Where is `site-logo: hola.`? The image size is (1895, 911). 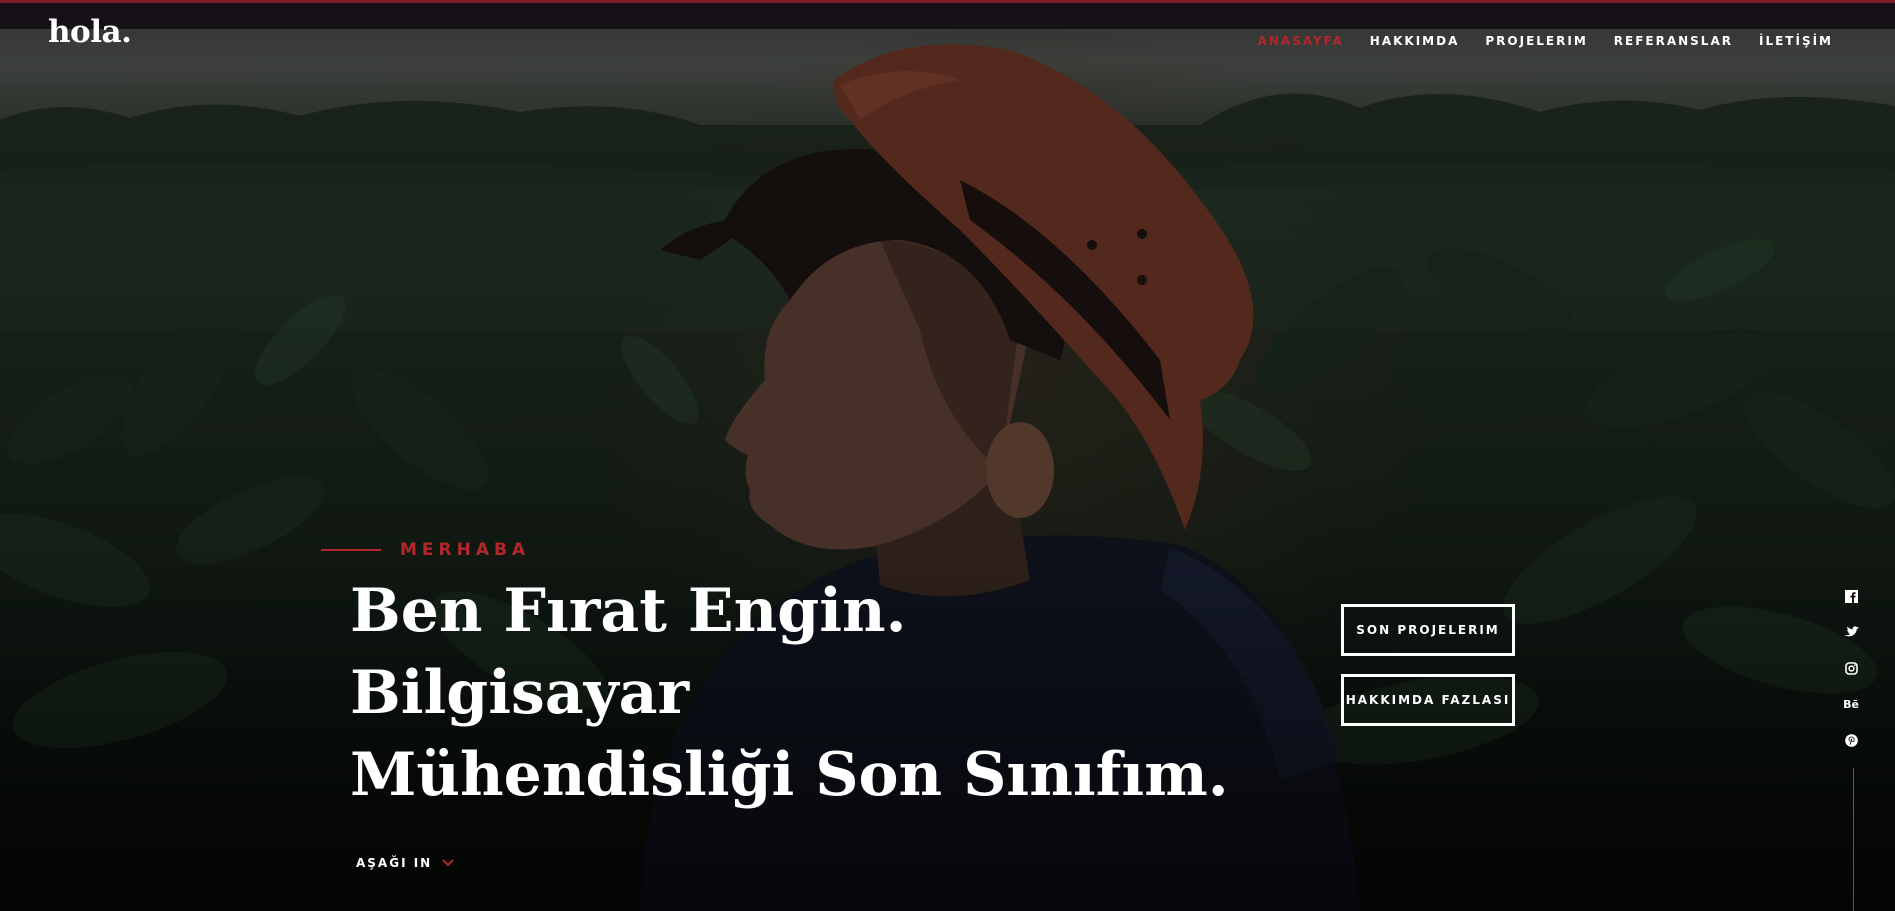
site-logo: hola. is located at coordinates (90, 32).